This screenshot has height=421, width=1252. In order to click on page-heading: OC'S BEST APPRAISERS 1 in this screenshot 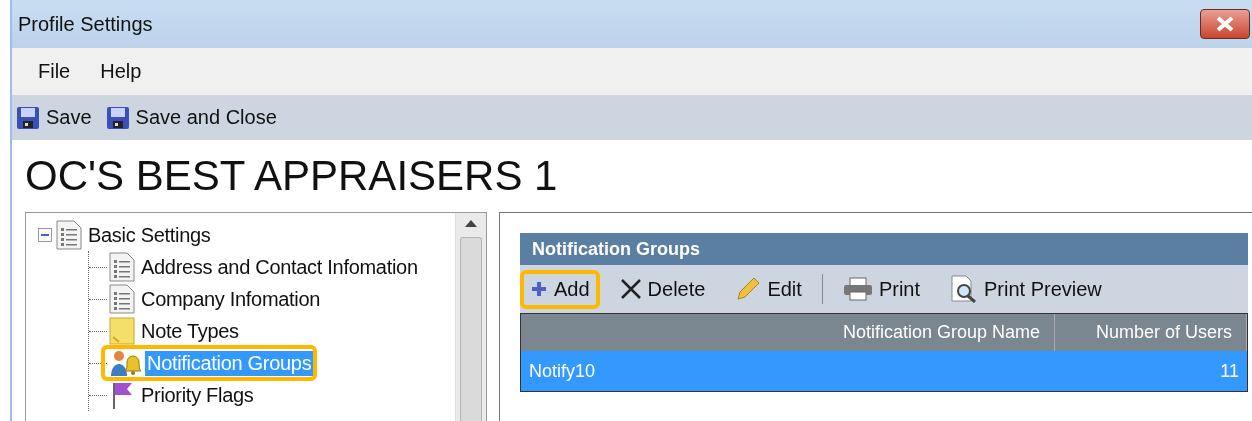, I will do `click(291, 176)`.